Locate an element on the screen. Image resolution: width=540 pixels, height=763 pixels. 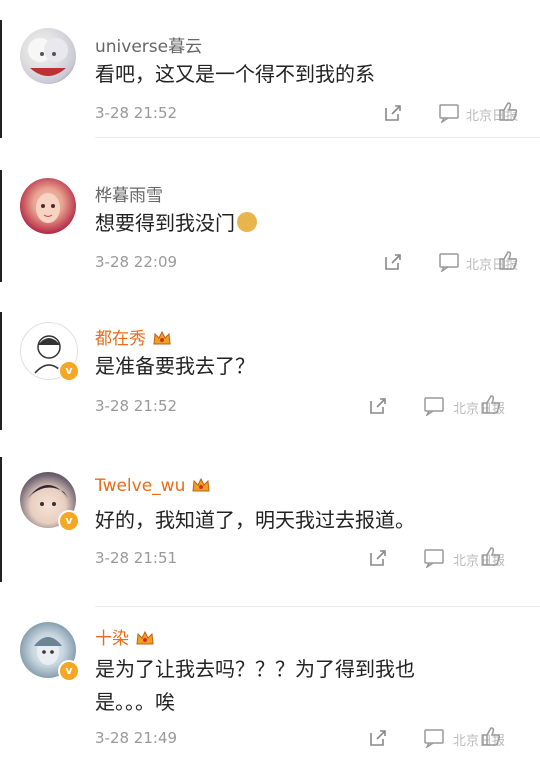
username: Twelve_wu is located at coordinates (153, 486).